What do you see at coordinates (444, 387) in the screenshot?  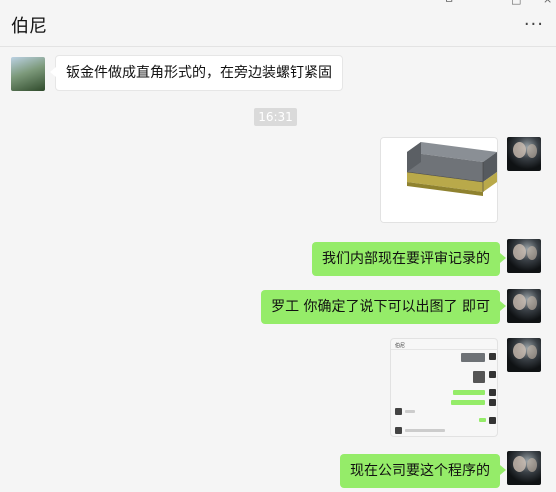 I see `image-message-chat-screenshot: 伯尼` at bounding box center [444, 387].